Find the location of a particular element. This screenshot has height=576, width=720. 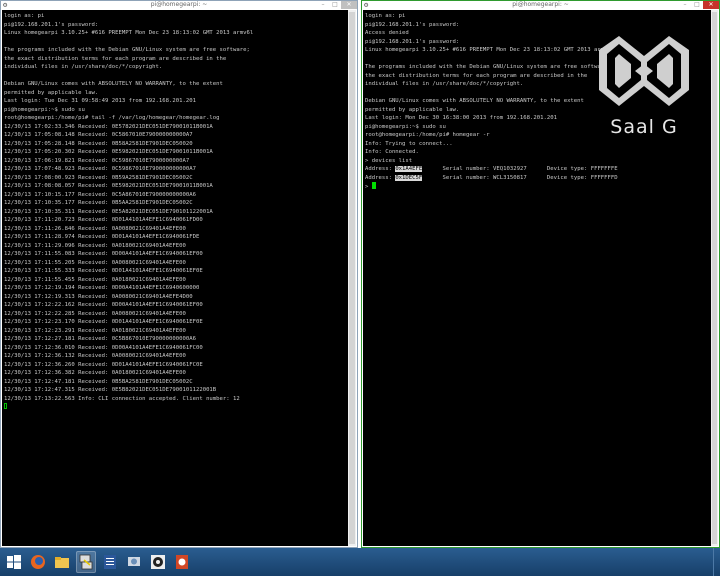

prompt-symbol: > is located at coordinates (367, 187).